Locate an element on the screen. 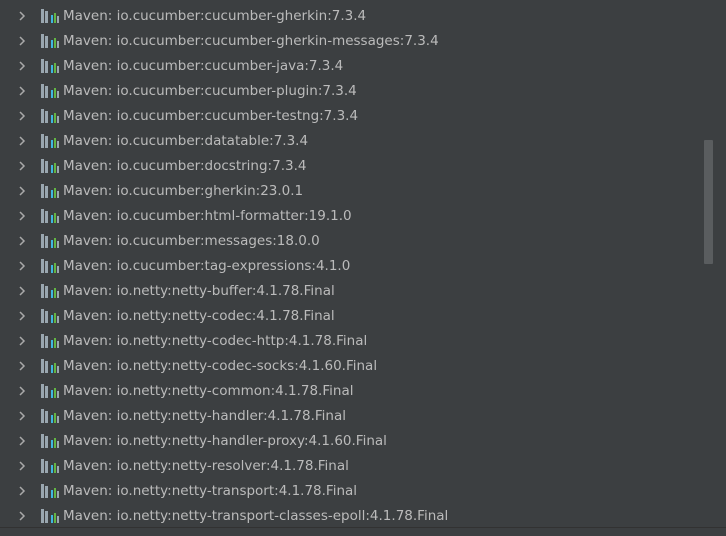  tree-node-label: Maven: io.cucumber:tag-expressions:4.1.0 is located at coordinates (206, 266).